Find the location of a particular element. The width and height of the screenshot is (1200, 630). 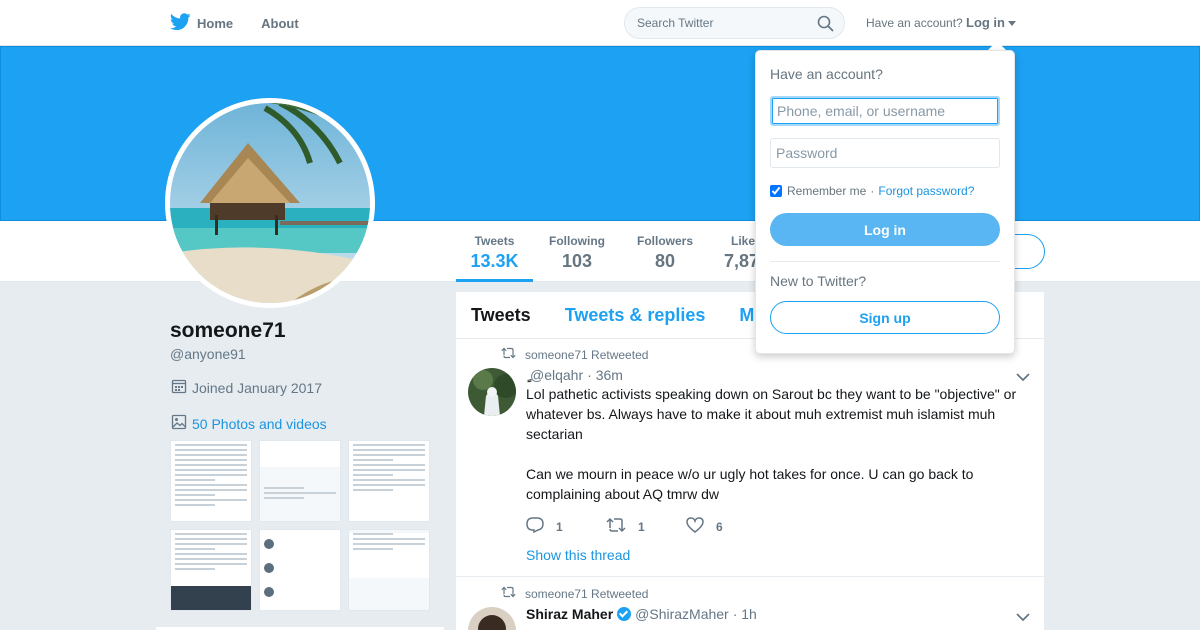

like-count: 6 is located at coordinates (719, 526).